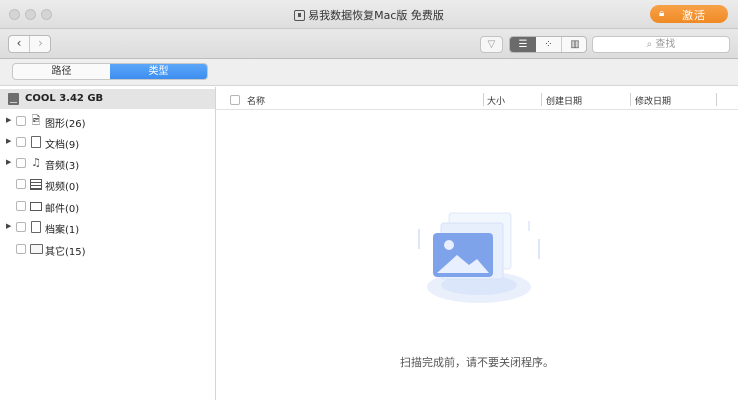 This screenshot has height=400, width=738. Describe the element at coordinates (62, 209) in the screenshot. I see `sidebar-item-label: 邮件(0)` at that location.